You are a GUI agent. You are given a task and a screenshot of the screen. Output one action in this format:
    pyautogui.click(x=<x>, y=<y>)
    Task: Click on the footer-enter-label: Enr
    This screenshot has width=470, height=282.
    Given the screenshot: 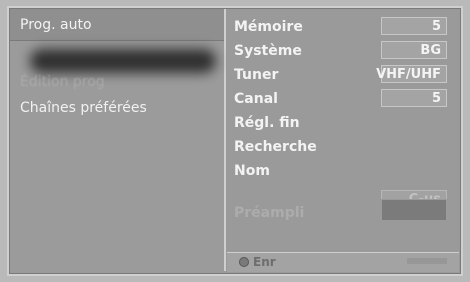 What is the action you would take?
    pyautogui.click(x=264, y=262)
    